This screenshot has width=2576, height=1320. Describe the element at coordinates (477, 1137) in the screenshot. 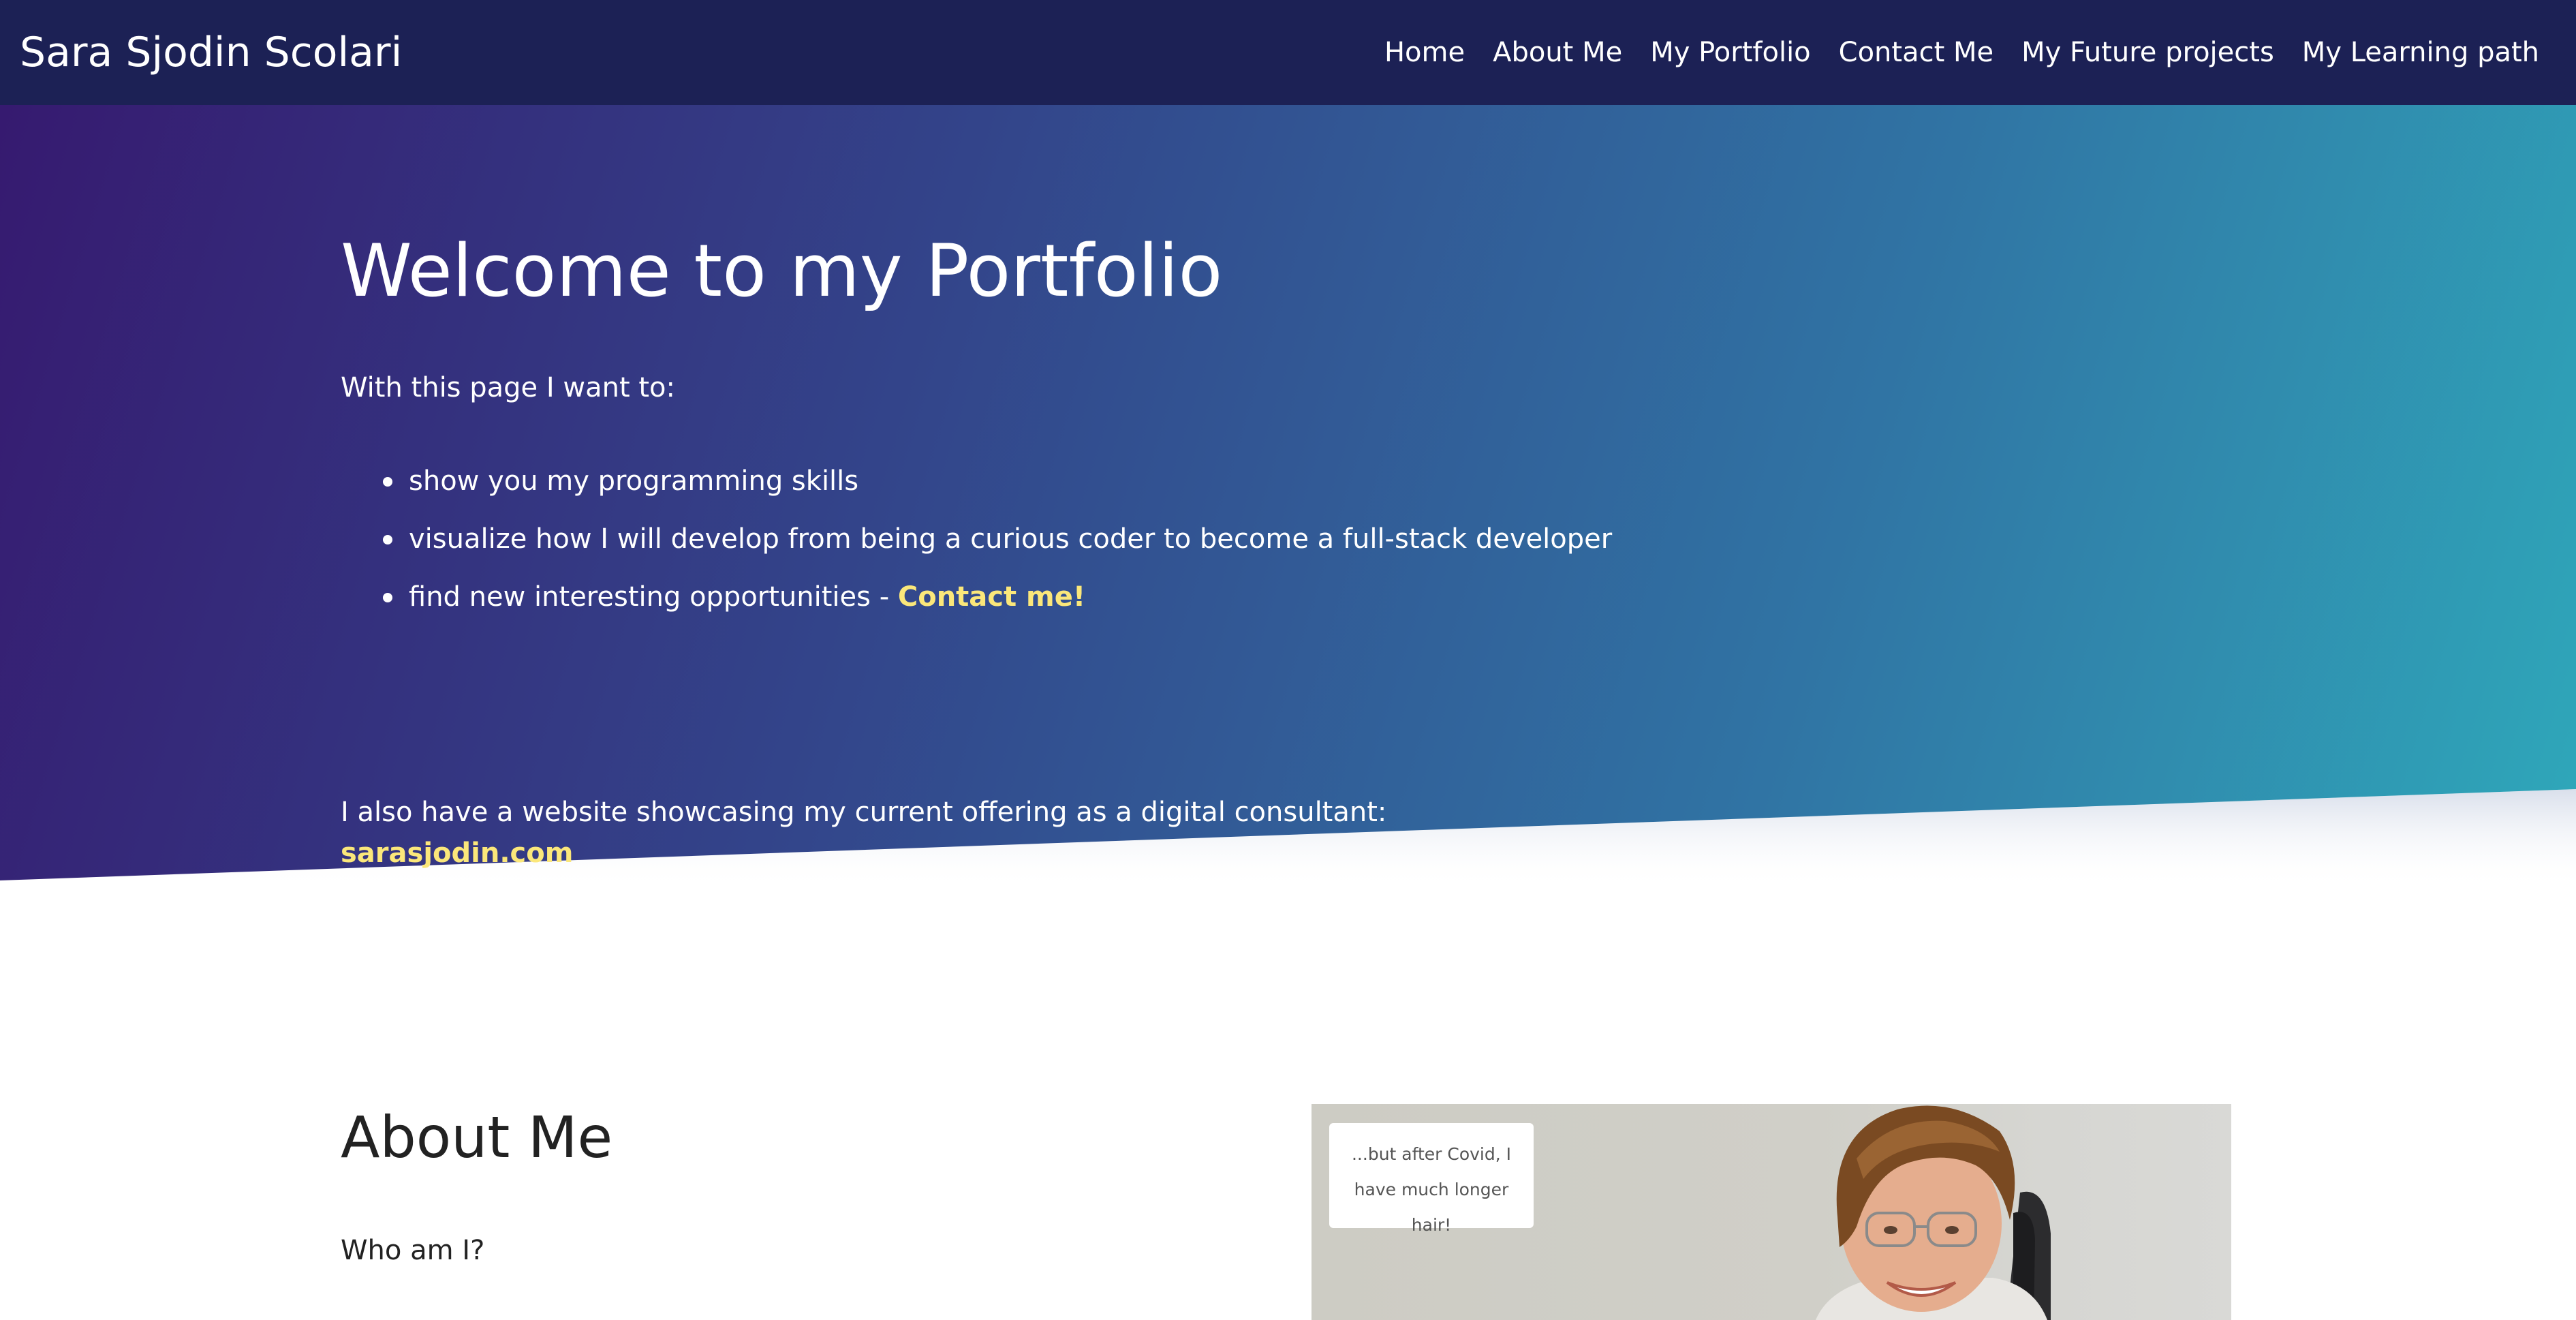

I see `about-title: About Me` at that location.